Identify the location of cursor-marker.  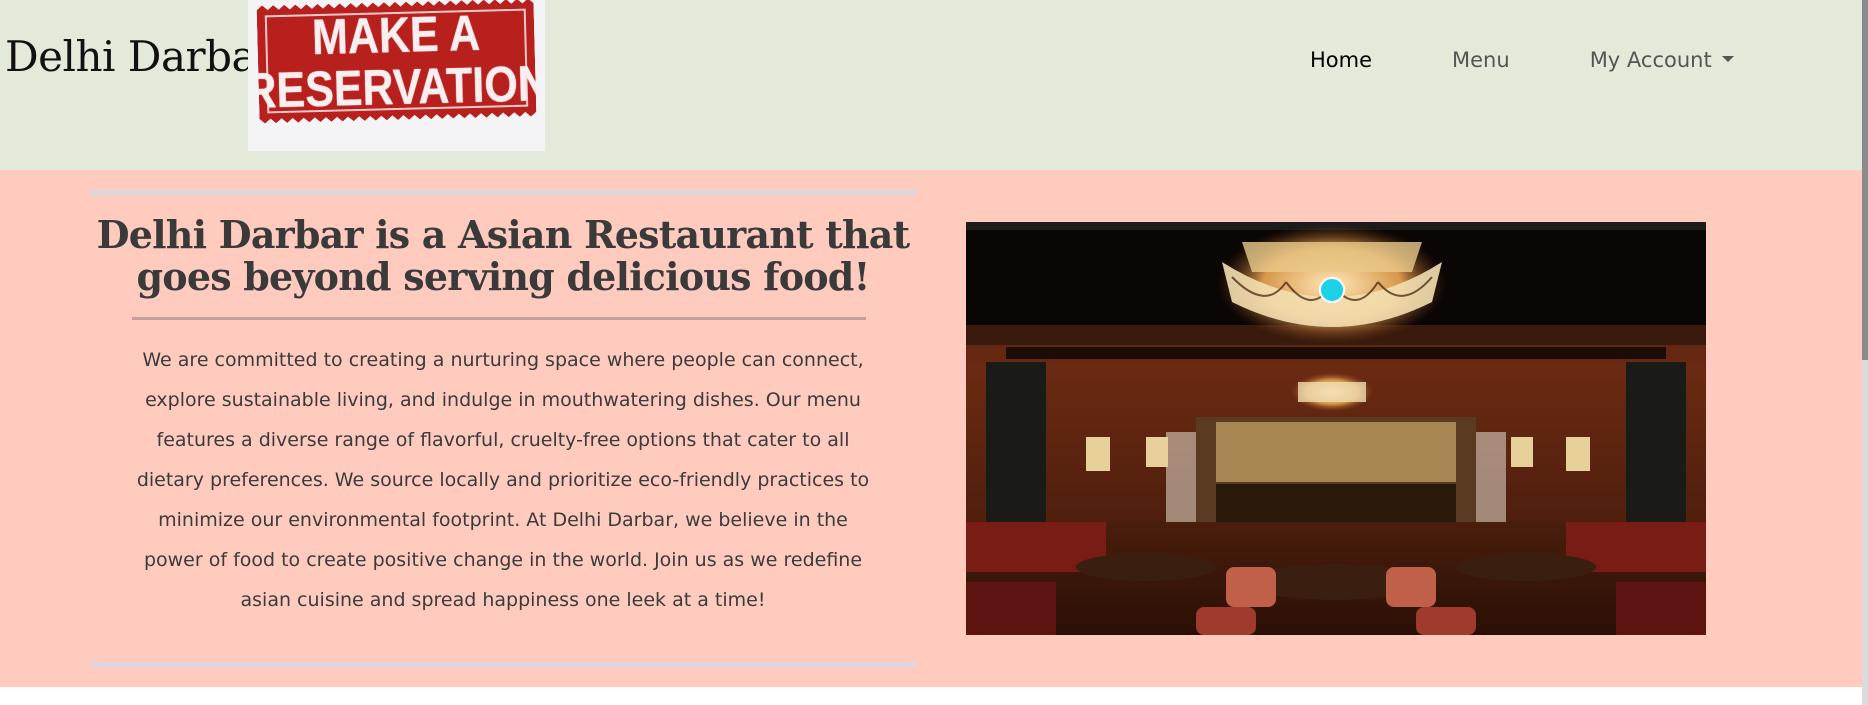
(1332, 290).